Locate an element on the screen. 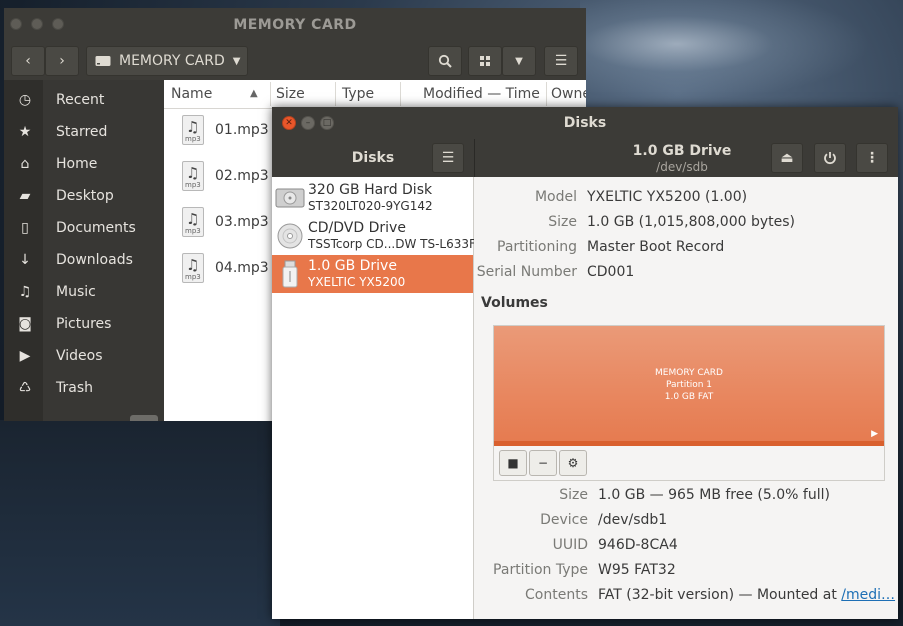 Image resolution: width=903 pixels, height=626 pixels. volume-uuid-value: 946D-8CA4 is located at coordinates (638, 545).